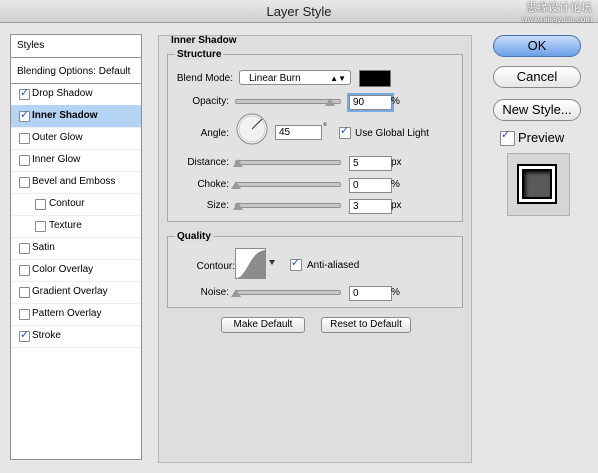 This screenshot has height=473, width=598. What do you see at coordinates (333, 265) in the screenshot?
I see `anti-aliased-label: Anti-aliased` at bounding box center [333, 265].